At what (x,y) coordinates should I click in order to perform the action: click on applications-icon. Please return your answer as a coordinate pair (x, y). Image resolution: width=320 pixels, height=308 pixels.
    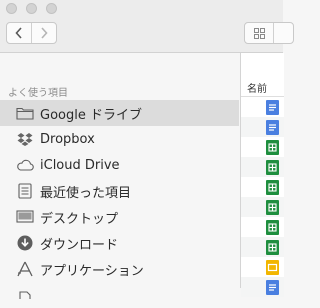
    Looking at the image, I should click on (25, 269).